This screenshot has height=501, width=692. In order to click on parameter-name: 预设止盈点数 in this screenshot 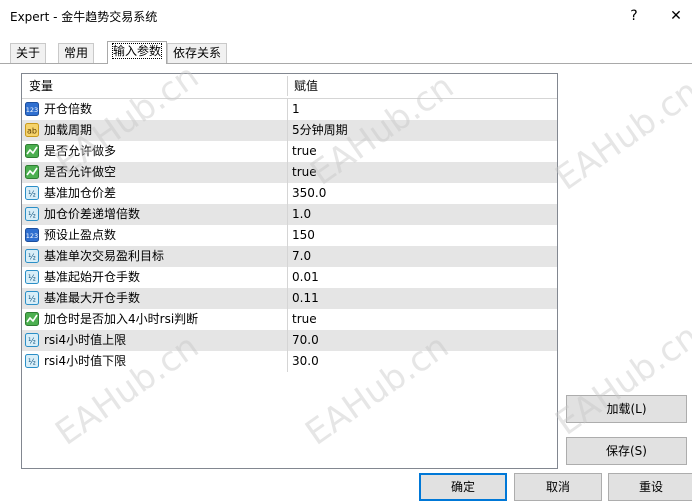, I will do `click(80, 235)`.